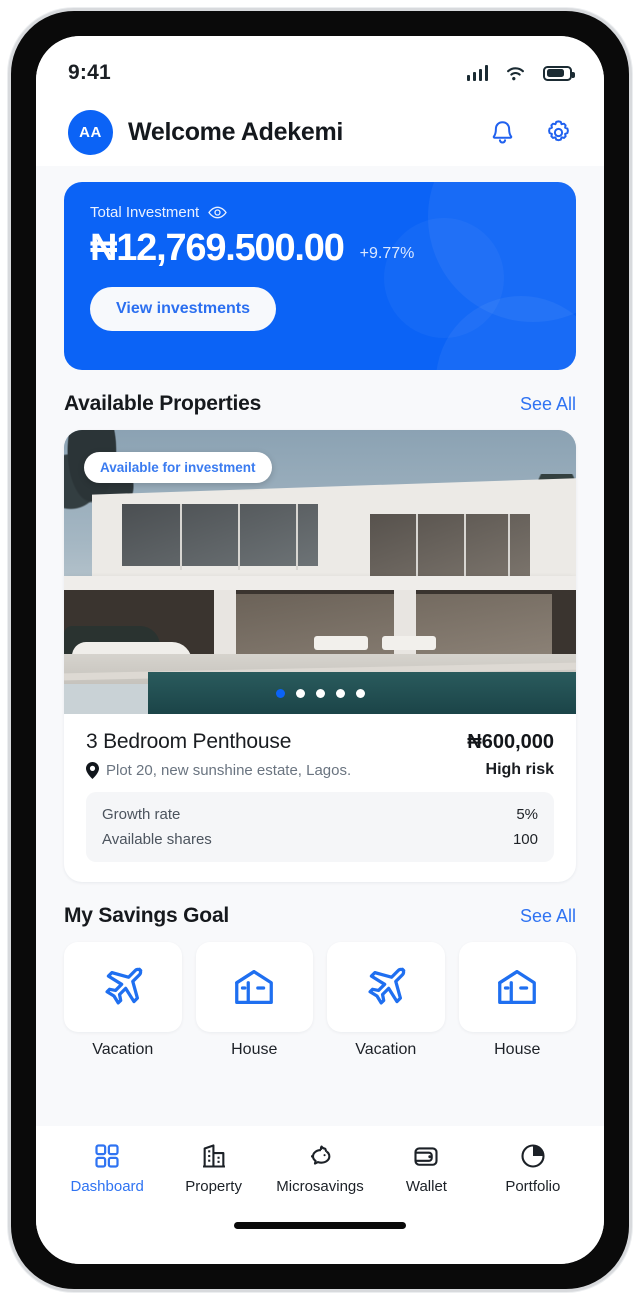  What do you see at coordinates (515, 74) in the screenshot?
I see `wifi-icon` at bounding box center [515, 74].